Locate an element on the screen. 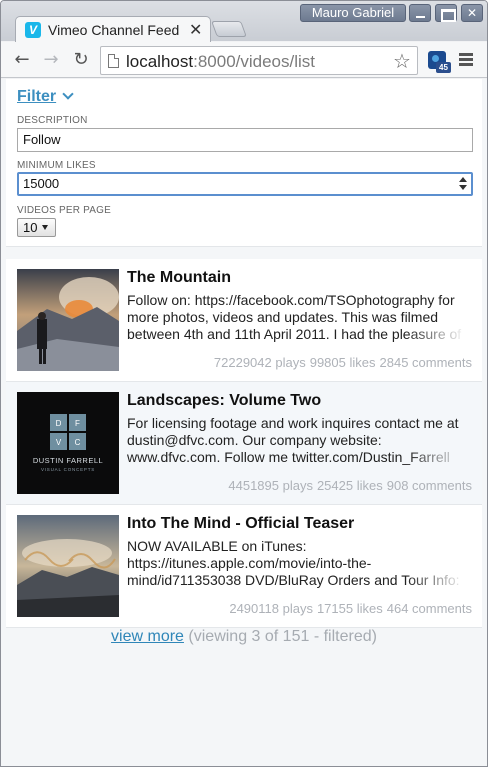 The width and height of the screenshot is (488, 767). maximize-button is located at coordinates (446, 13).